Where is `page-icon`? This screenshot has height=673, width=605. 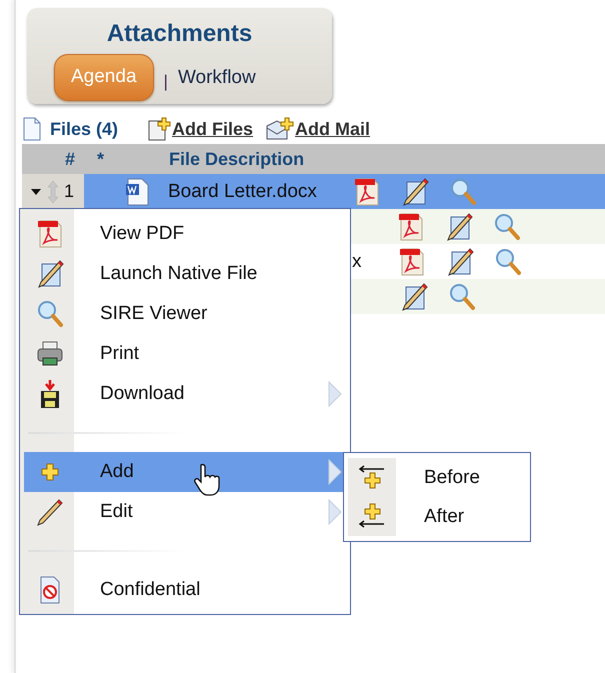
page-icon is located at coordinates (32, 129).